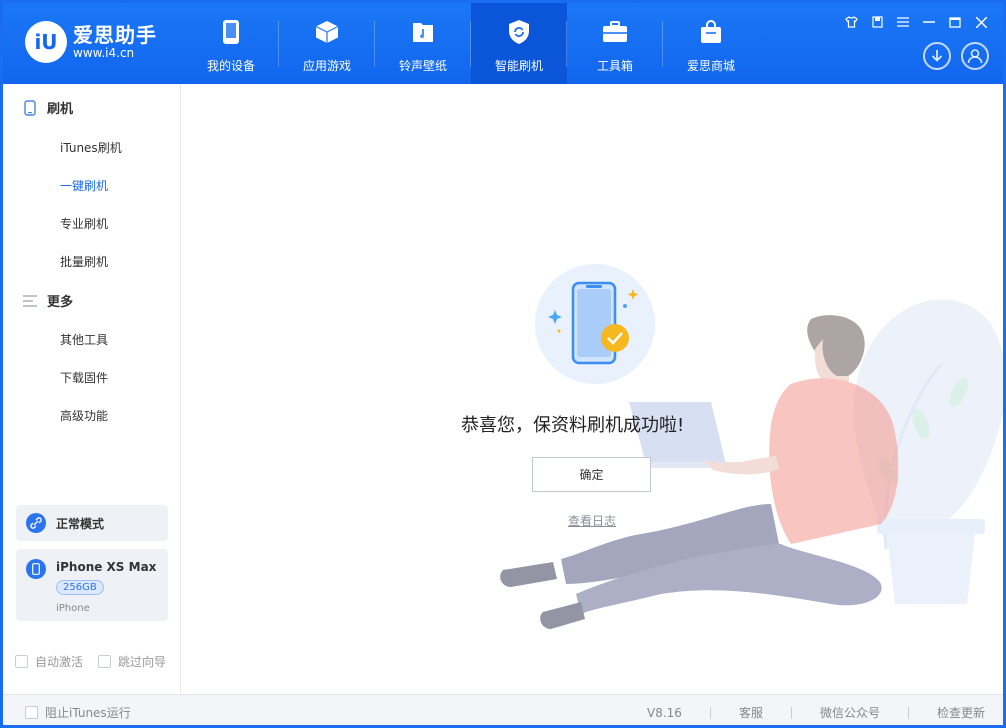 The image size is (1006, 728). I want to click on support-link: 客服, so click(751, 712).